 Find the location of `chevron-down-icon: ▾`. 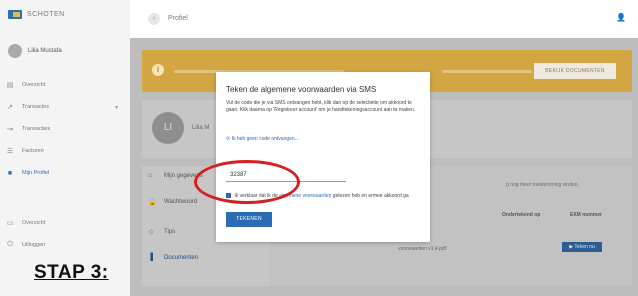

chevron-down-icon: ▾ is located at coordinates (116, 107).